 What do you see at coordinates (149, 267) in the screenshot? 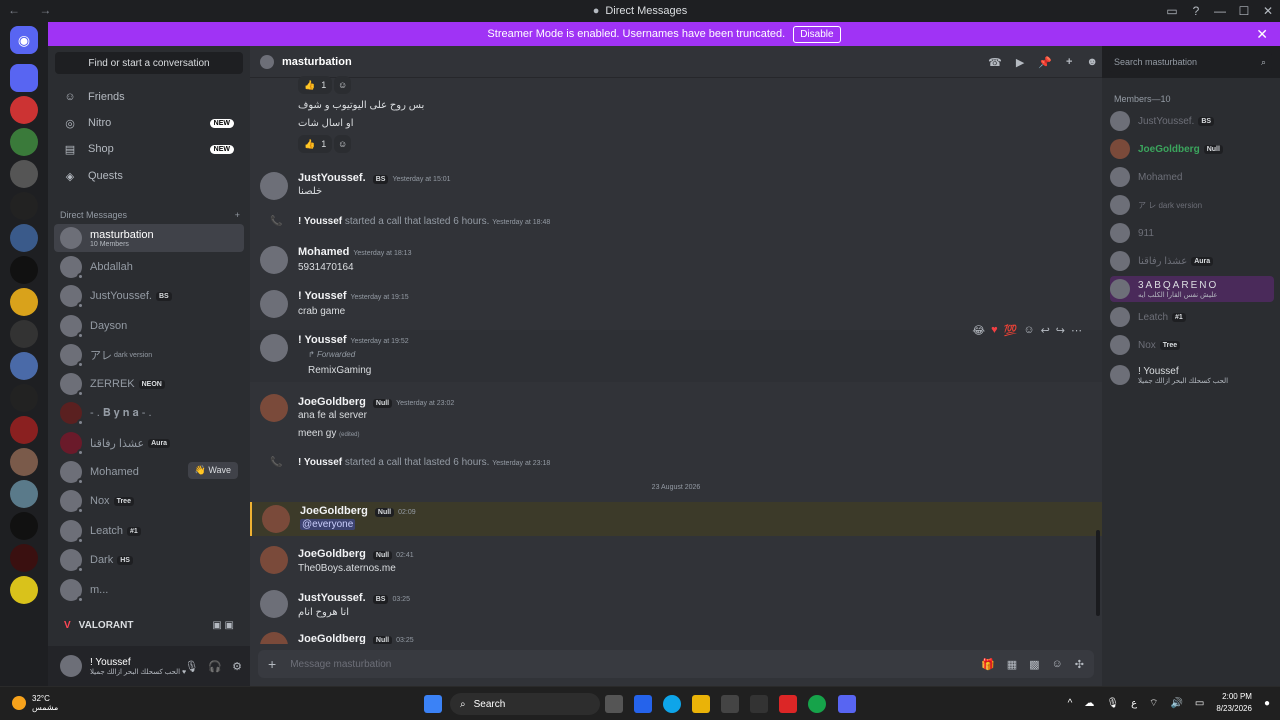
I see `dm-item: Abdallah` at bounding box center [149, 267].